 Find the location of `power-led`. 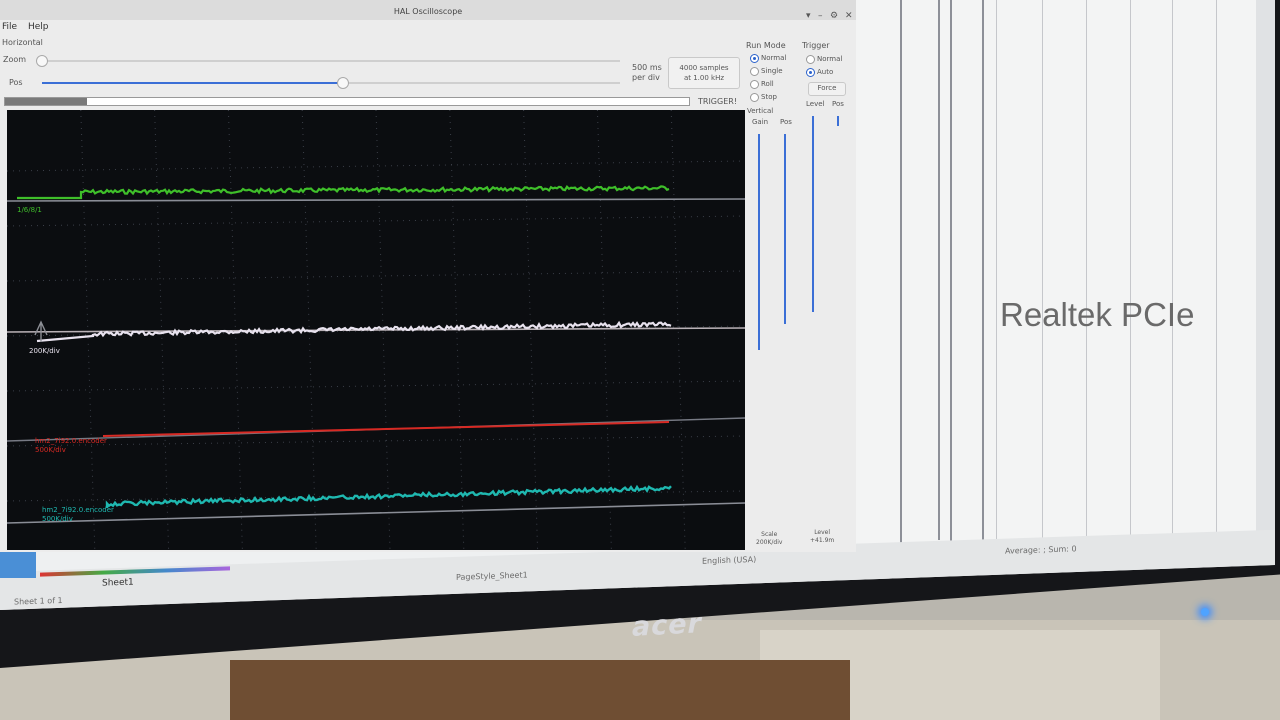

power-led is located at coordinates (1205, 612).